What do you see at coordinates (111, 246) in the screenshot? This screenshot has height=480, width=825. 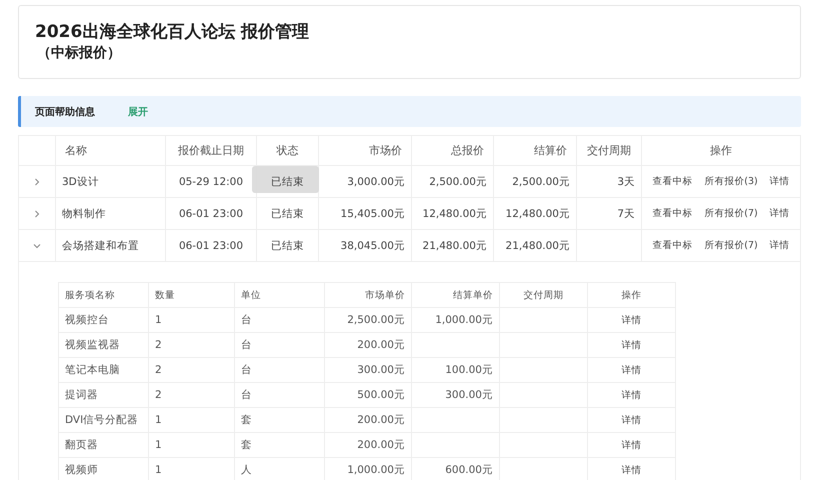 I see `table-cell: 会场搭建和布置` at bounding box center [111, 246].